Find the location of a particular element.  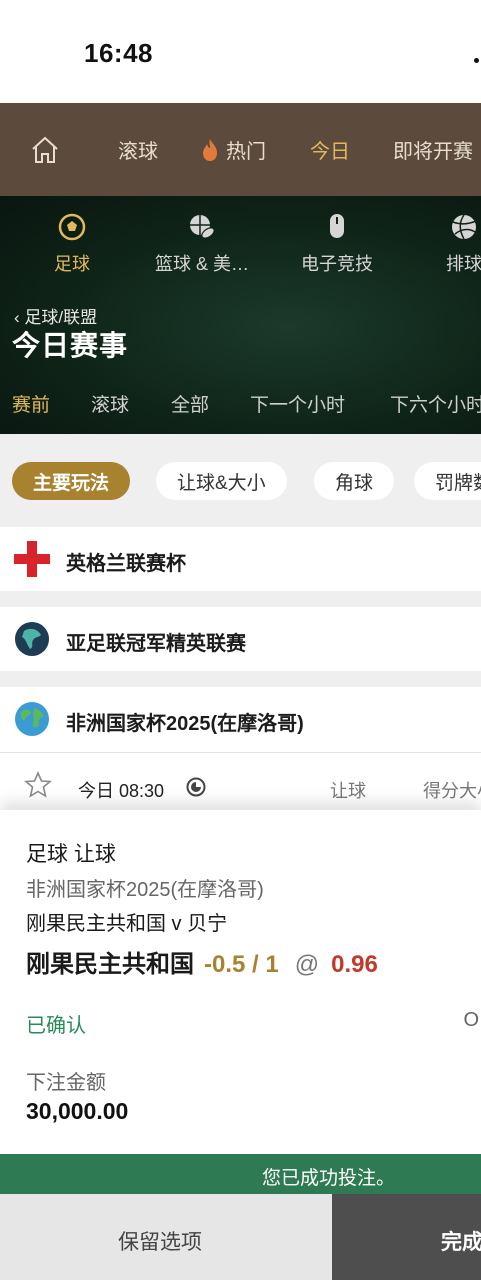

sport-tab-esports: 电子竞技 is located at coordinates (337, 244).